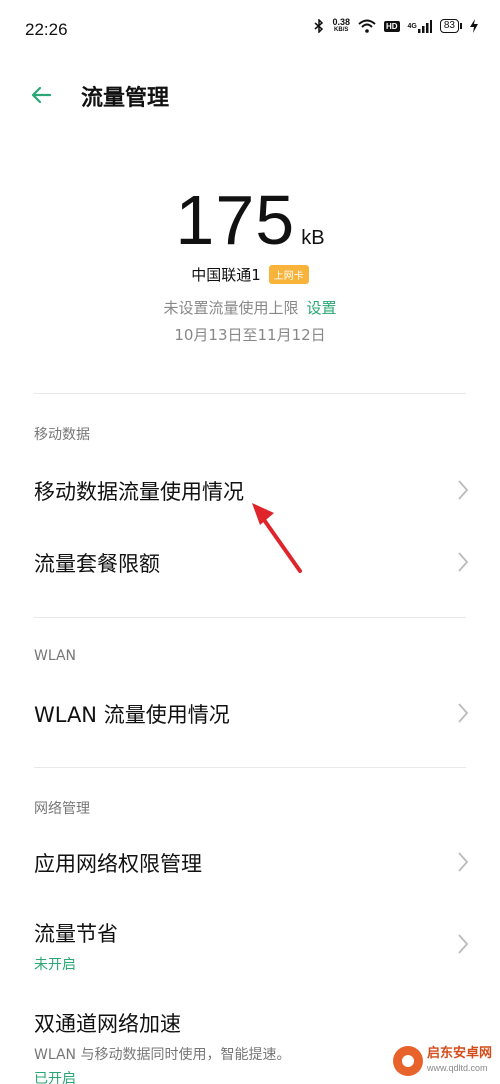 The height and width of the screenshot is (1084, 500). I want to click on header: 流量管理, so click(250, 95).